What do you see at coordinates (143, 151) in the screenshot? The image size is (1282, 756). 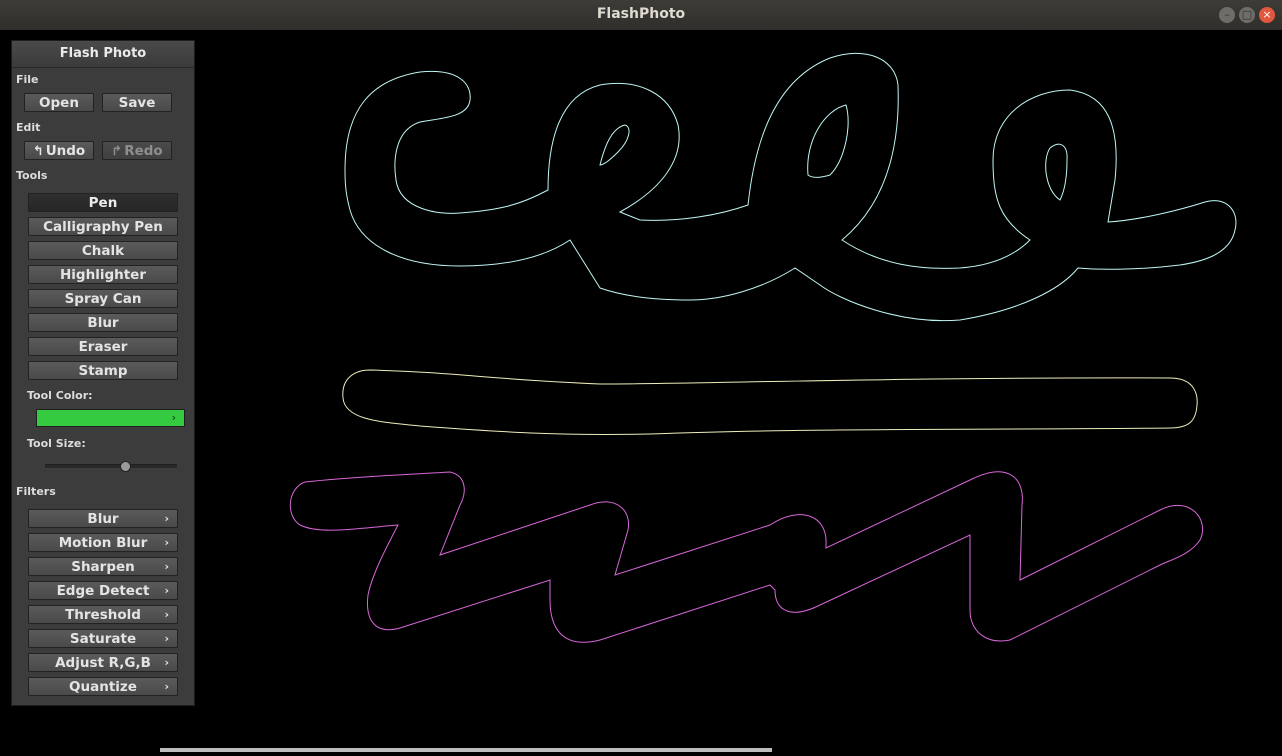 I see `redo-label: Redo` at bounding box center [143, 151].